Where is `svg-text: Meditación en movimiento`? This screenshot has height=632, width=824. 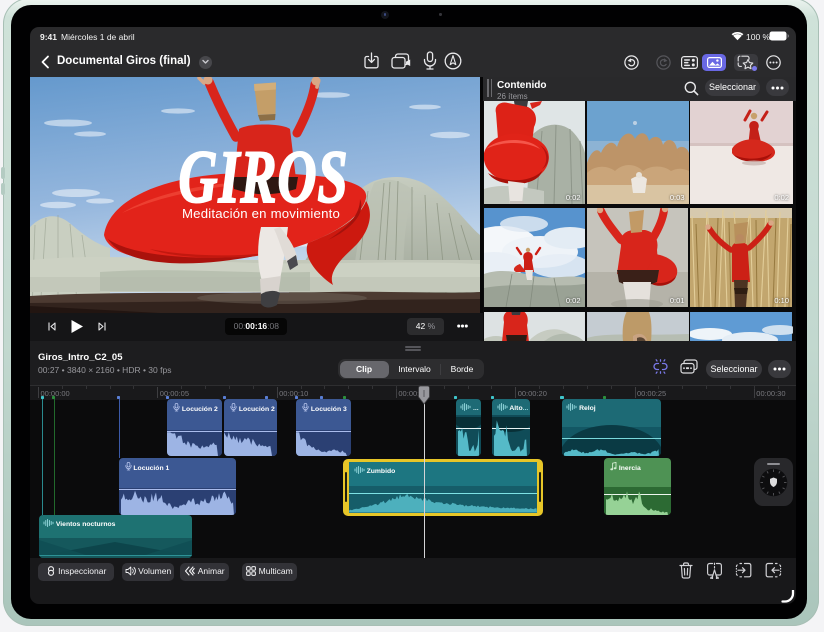
svg-text: Meditación en movimiento is located at coordinates (261, 213).